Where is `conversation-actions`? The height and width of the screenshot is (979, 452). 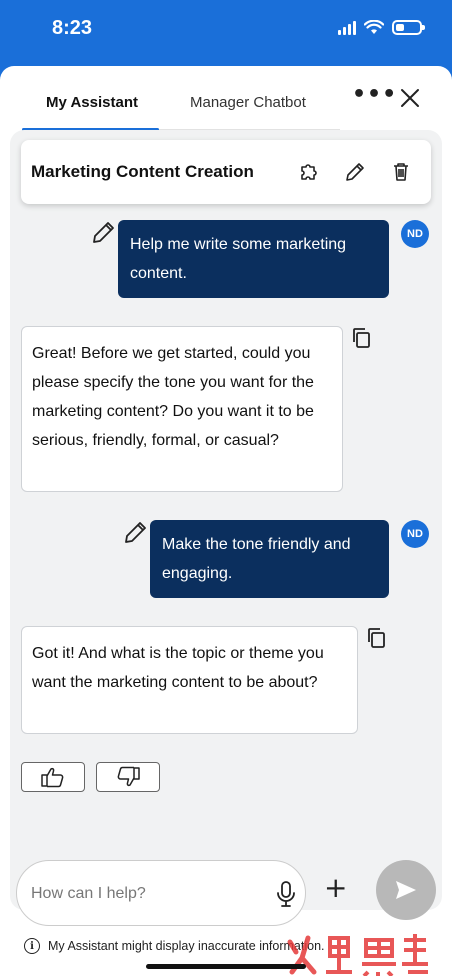
conversation-actions is located at coordinates (355, 172).